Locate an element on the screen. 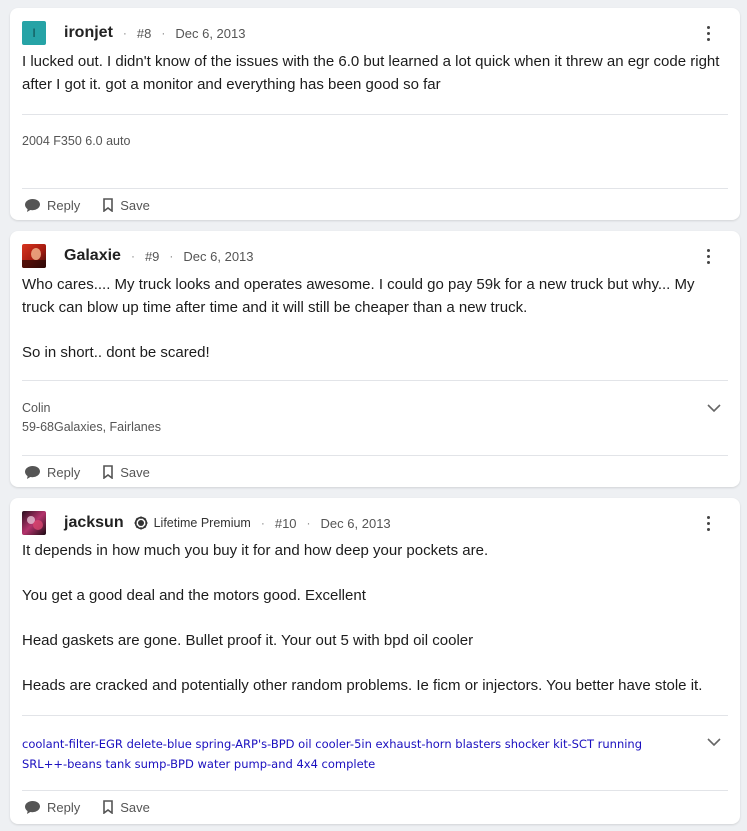  username: Galaxie is located at coordinates (92, 256).